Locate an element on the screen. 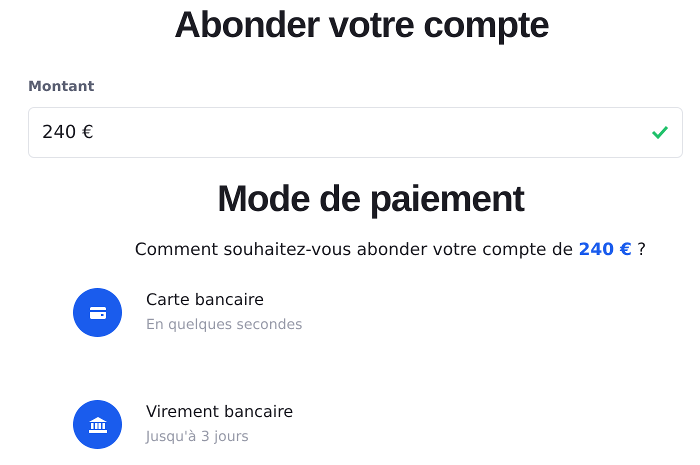  method-name: Carte bancaire is located at coordinates (205, 300).